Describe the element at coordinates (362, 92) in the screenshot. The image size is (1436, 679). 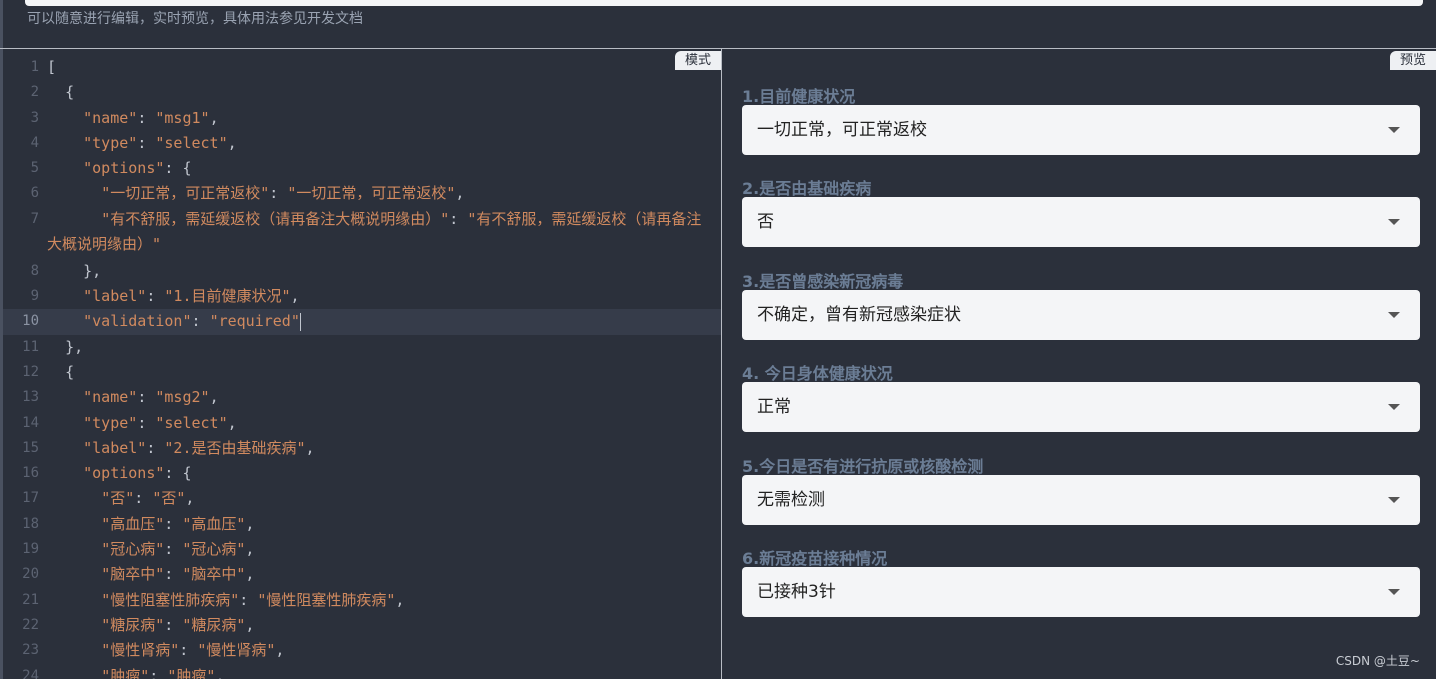
I see `code-line: 2 {` at that location.